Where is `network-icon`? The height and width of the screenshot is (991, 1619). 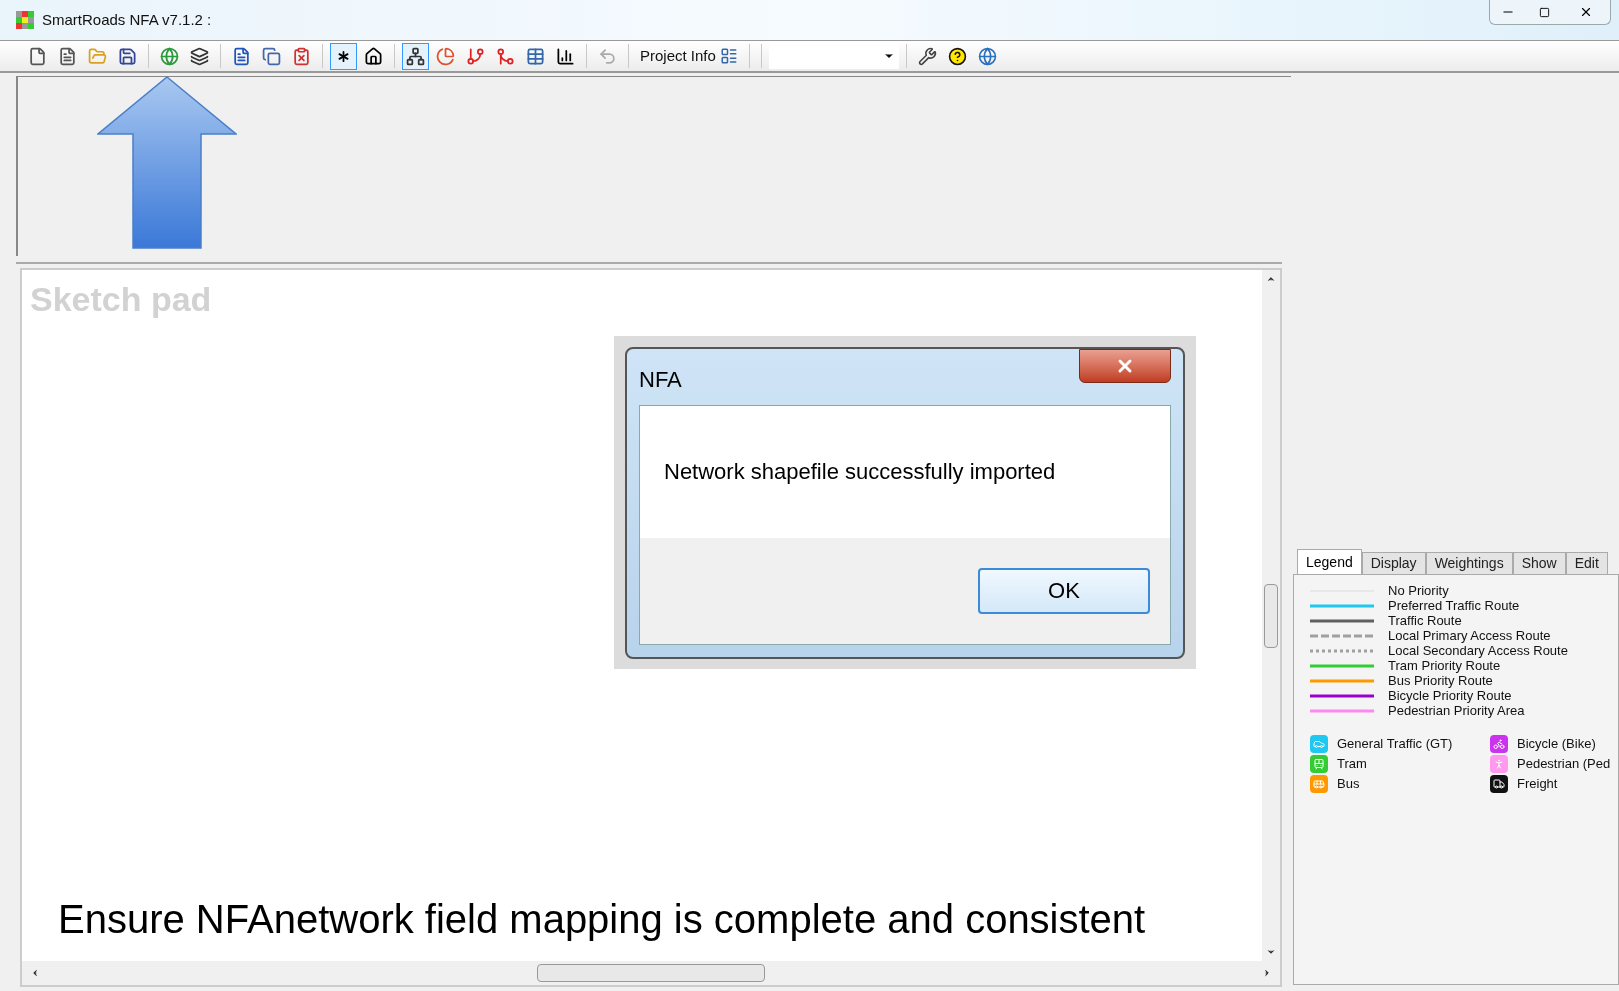
network-icon is located at coordinates (415, 56).